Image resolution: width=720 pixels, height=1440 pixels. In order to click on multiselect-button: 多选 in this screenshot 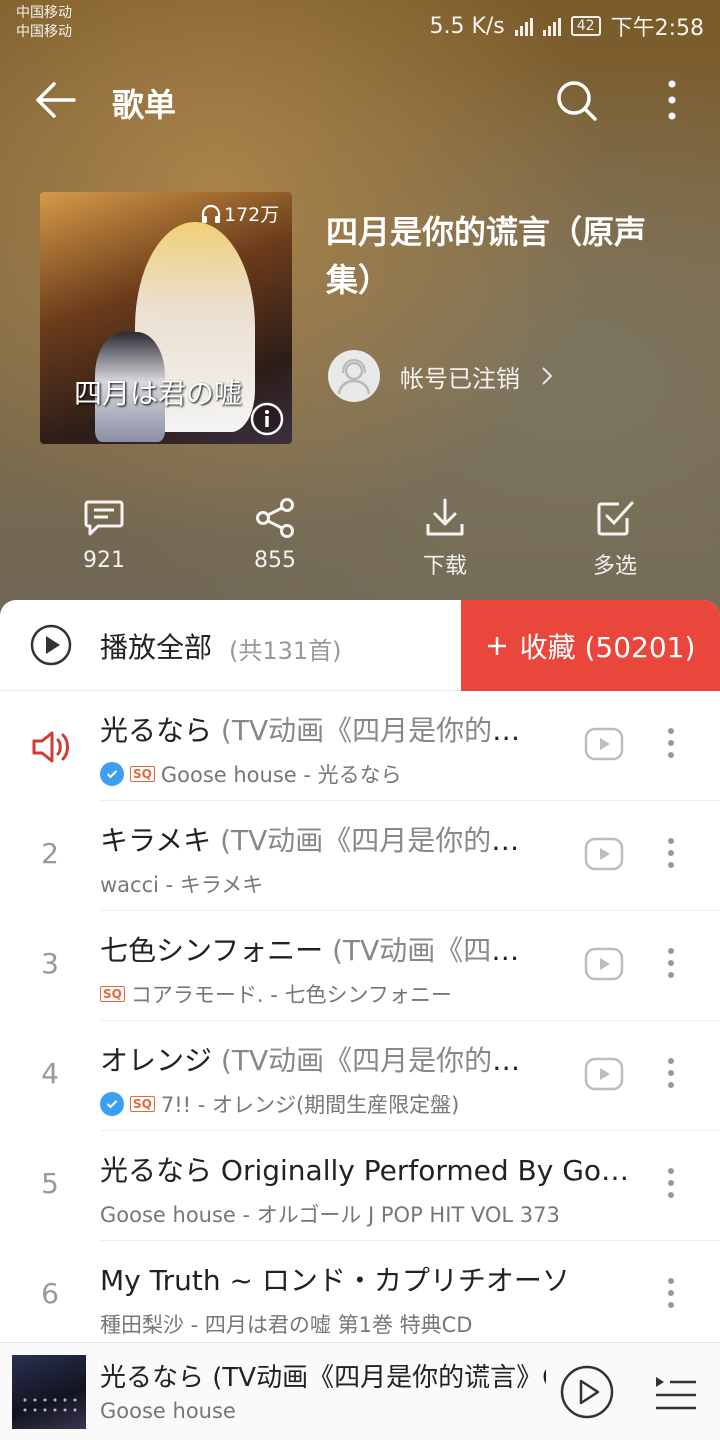, I will do `click(615, 538)`.